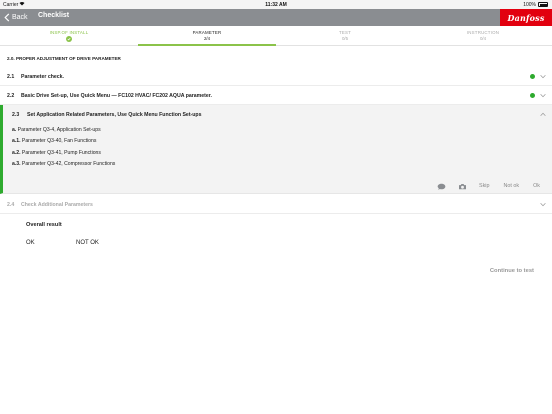  I want to click on sub-item-prefix: a., so click(14, 130).